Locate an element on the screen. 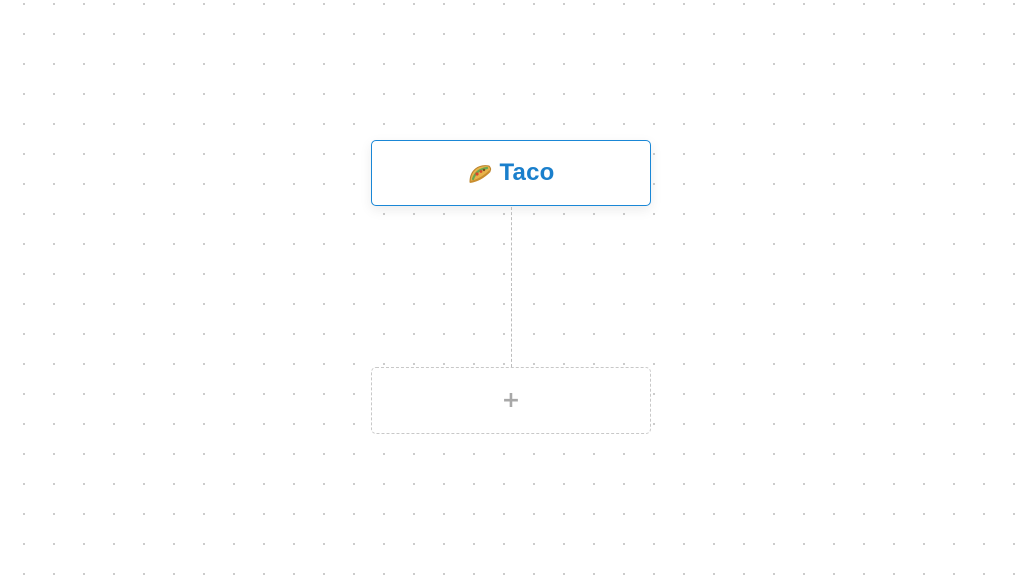  plus-icon: + is located at coordinates (511, 400).